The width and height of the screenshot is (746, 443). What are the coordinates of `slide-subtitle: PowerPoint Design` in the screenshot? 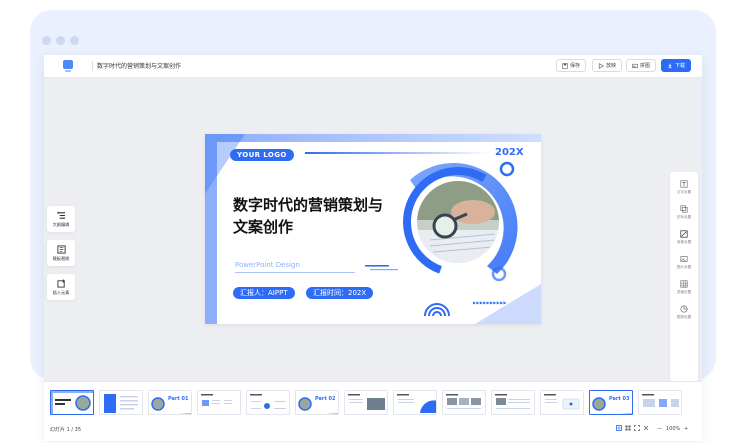 It's located at (267, 265).